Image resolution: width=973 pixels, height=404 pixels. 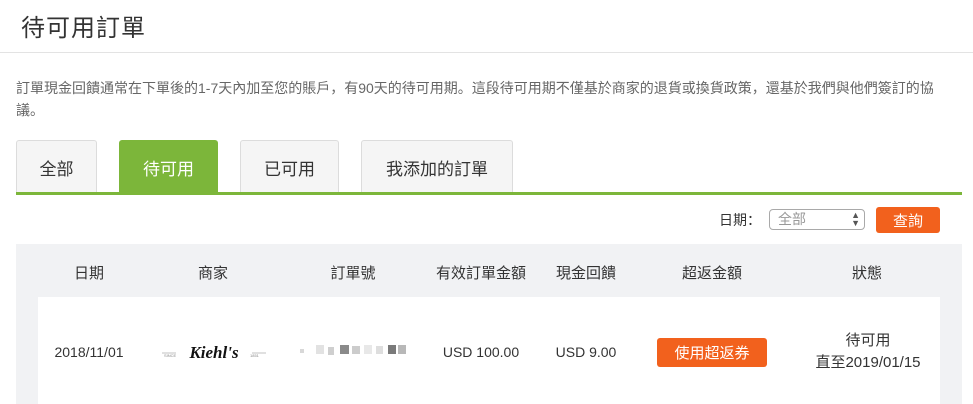 I want to click on date-filter-value: 全部, so click(x=792, y=219).